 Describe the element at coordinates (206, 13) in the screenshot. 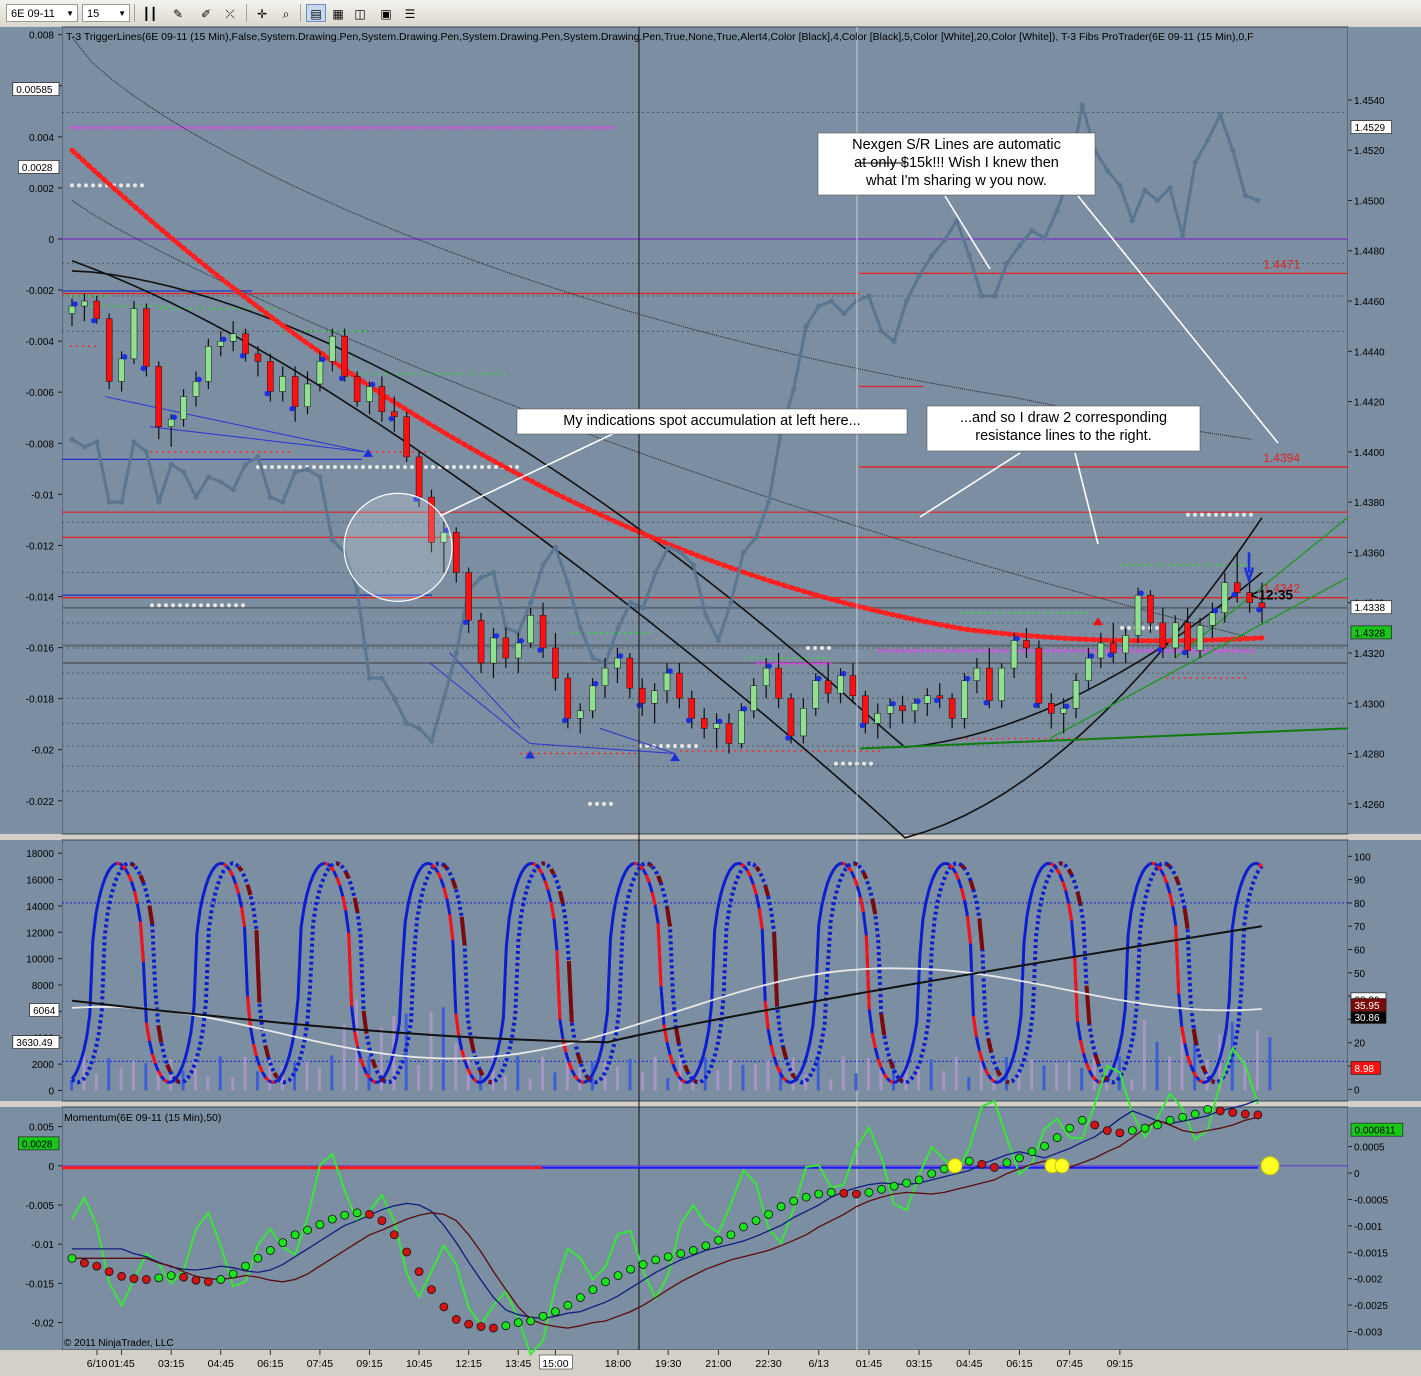

I see `global-draw-icon: ✐` at that location.